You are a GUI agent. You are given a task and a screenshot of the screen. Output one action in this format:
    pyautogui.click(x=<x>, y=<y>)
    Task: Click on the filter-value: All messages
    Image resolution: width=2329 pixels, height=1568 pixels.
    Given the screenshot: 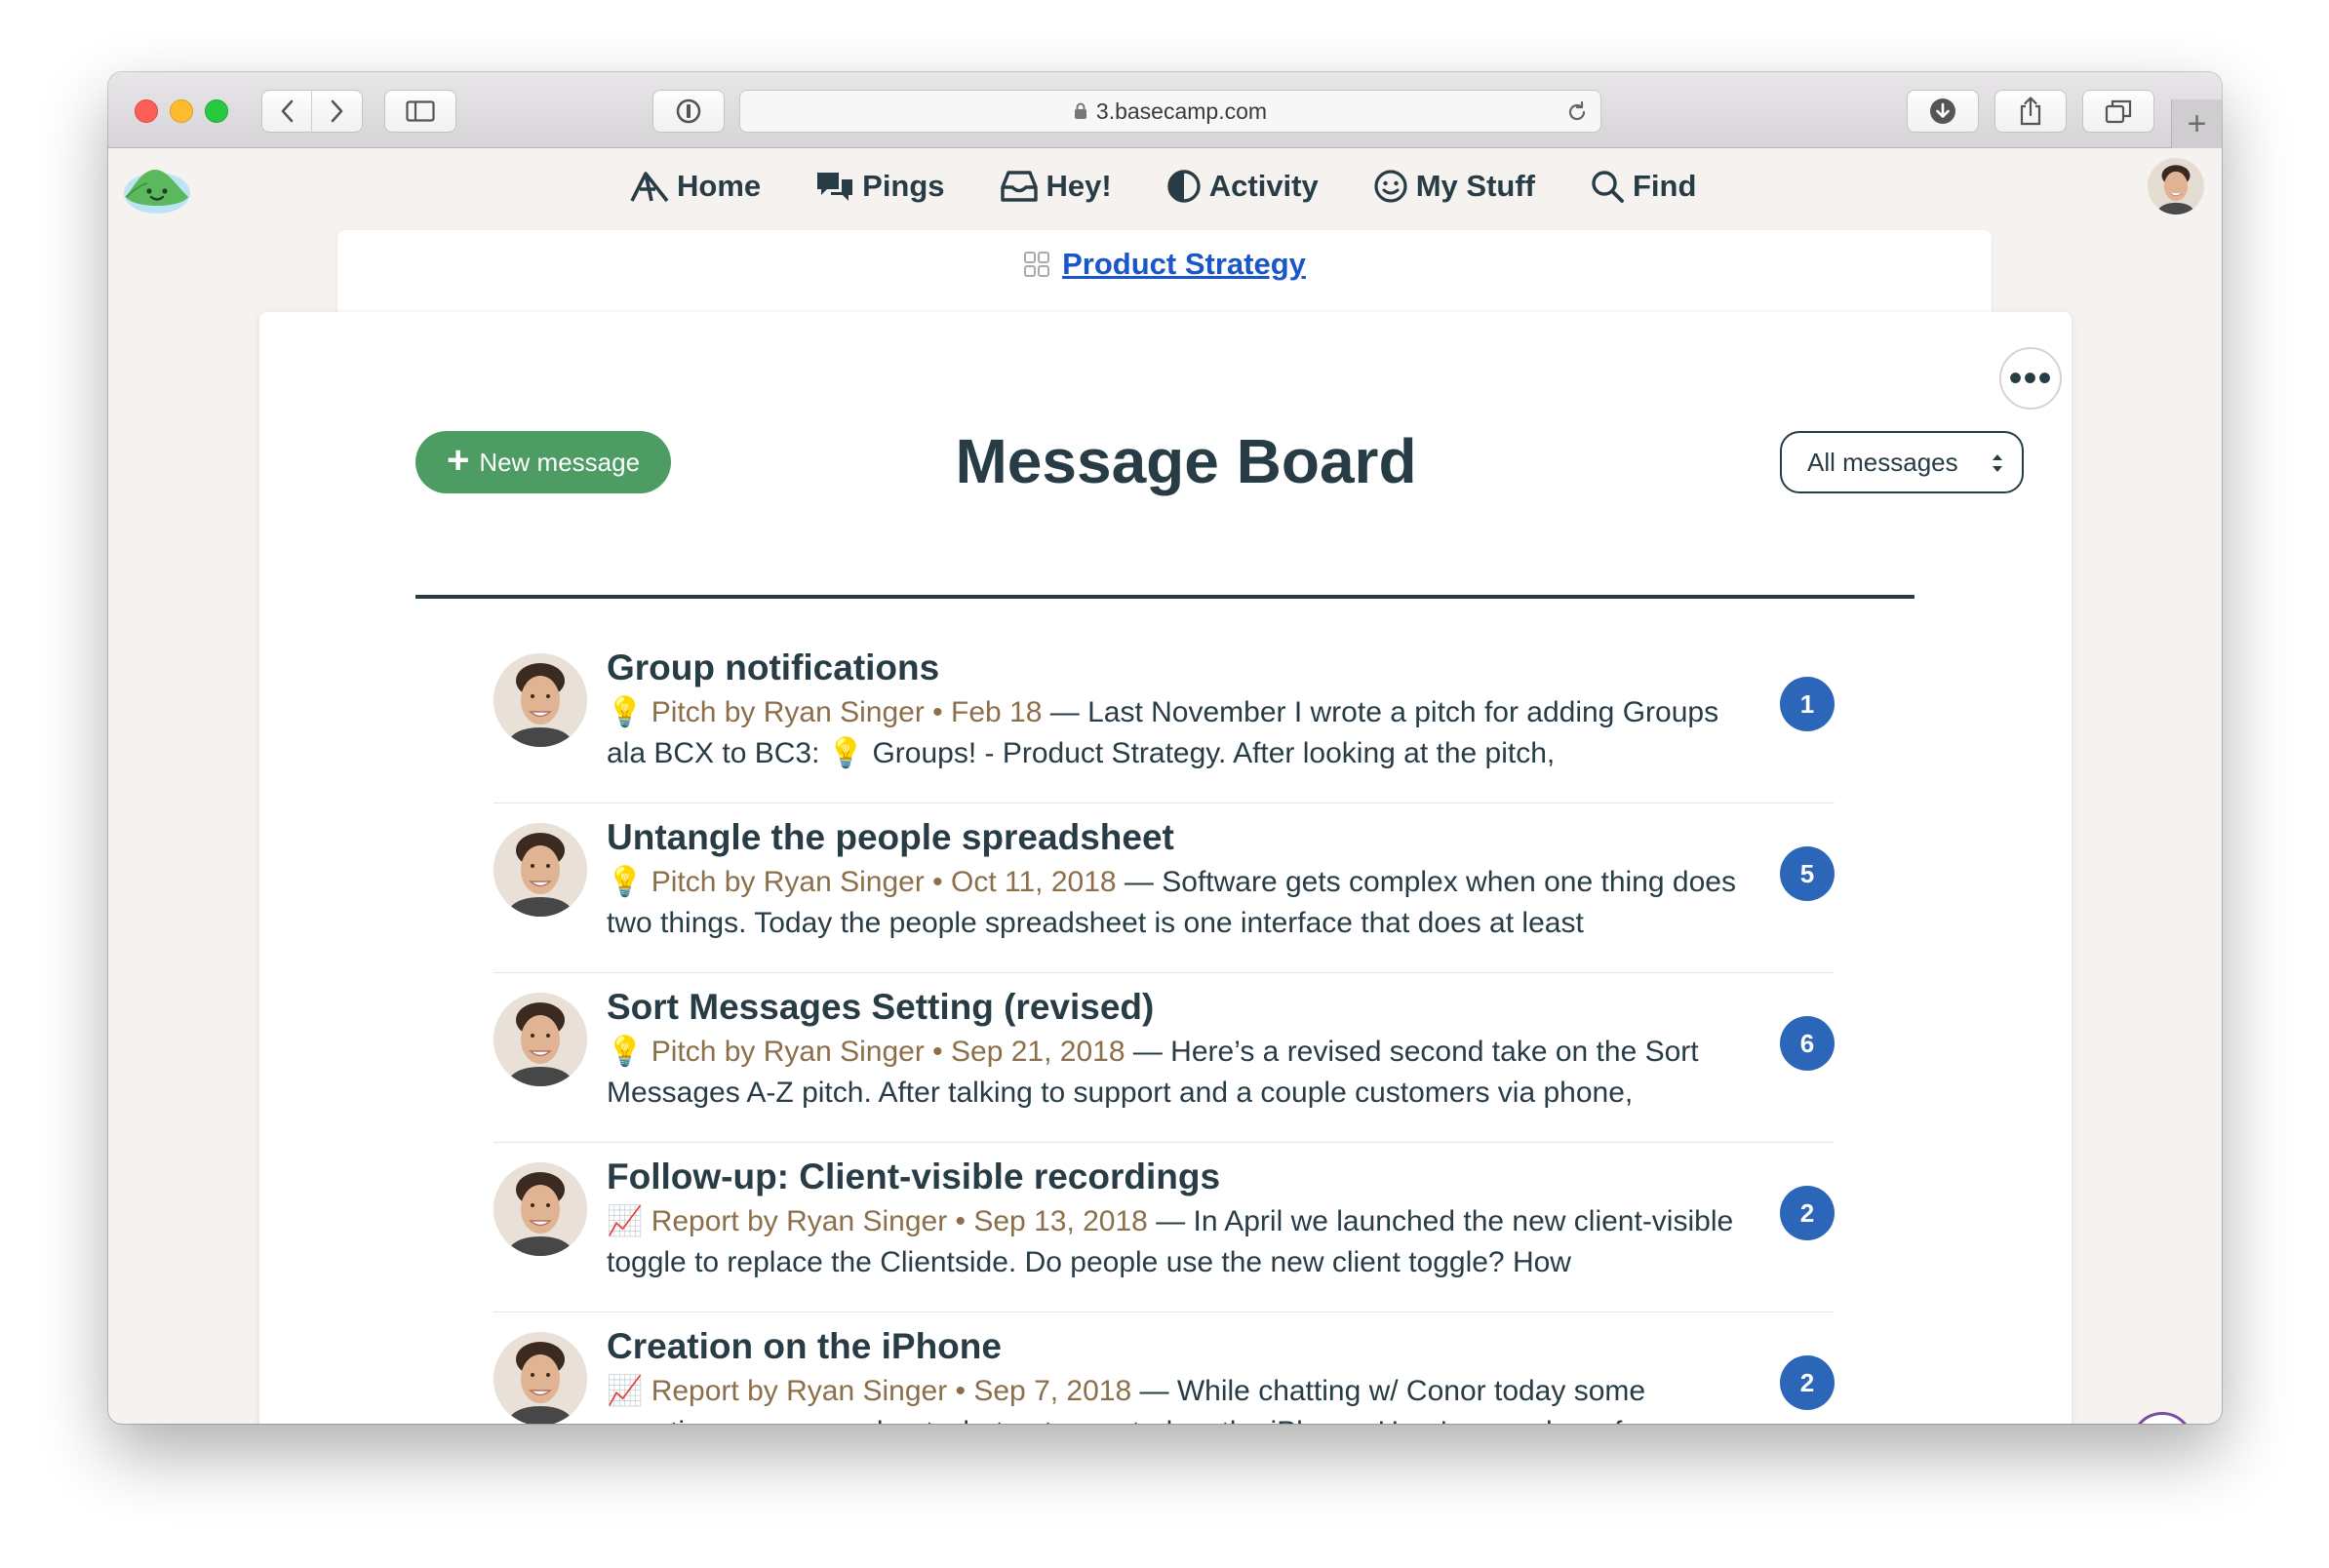 What is the action you would take?
    pyautogui.click(x=1883, y=462)
    